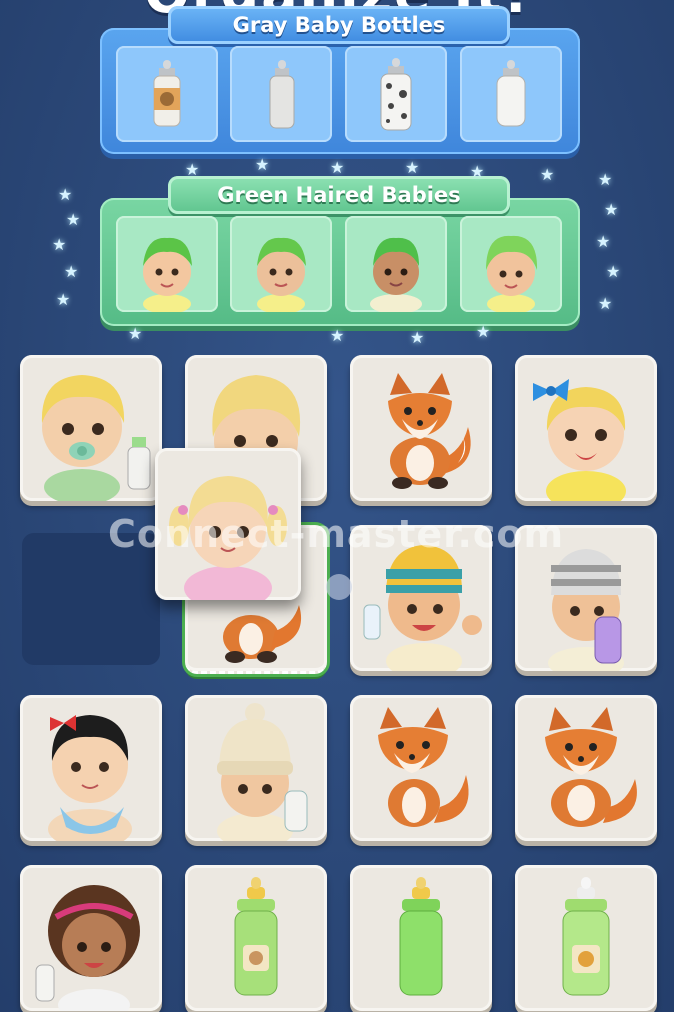 This screenshot has height=1012, width=674. I want to click on touch-cursor, so click(339, 587).